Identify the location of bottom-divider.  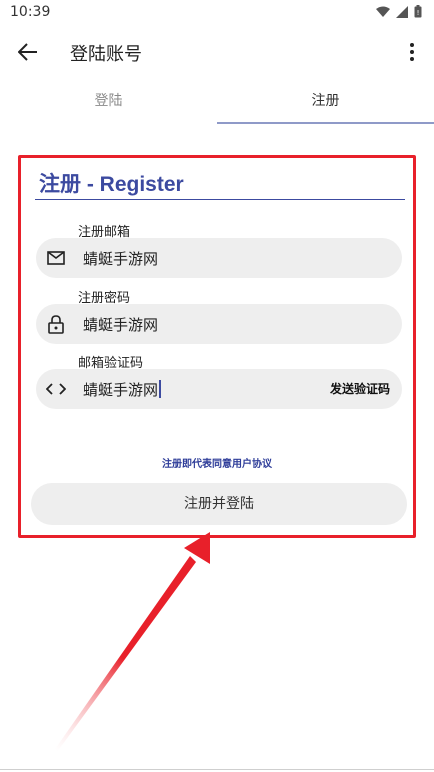
(217, 769).